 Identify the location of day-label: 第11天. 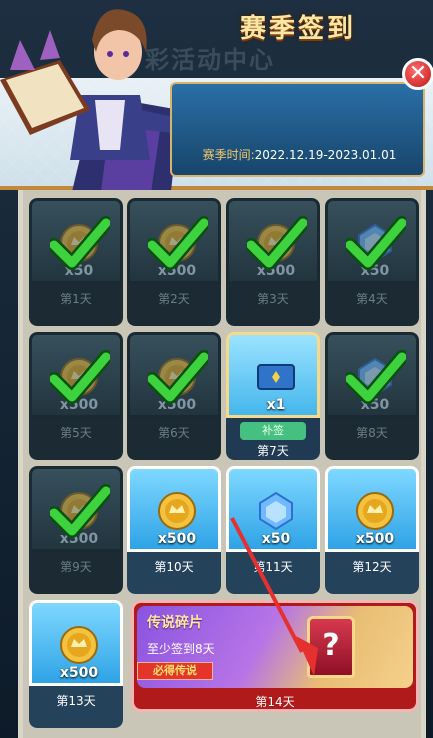
(273, 567).